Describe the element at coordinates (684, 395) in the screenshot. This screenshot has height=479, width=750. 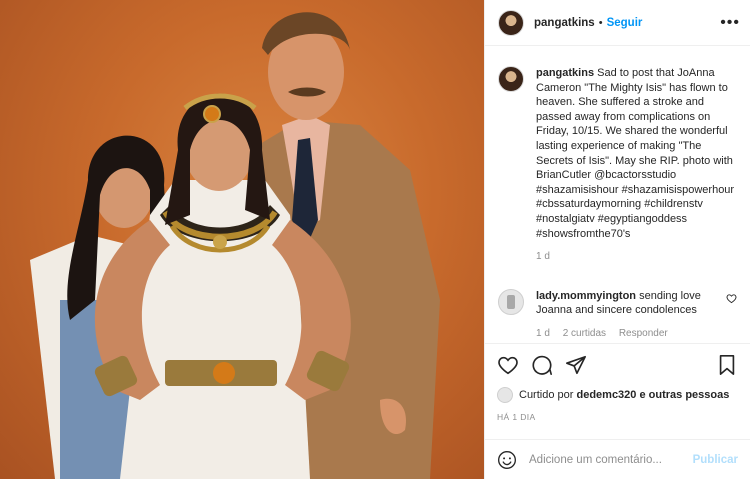
I see `likes-suffix: e outras pessoas` at that location.